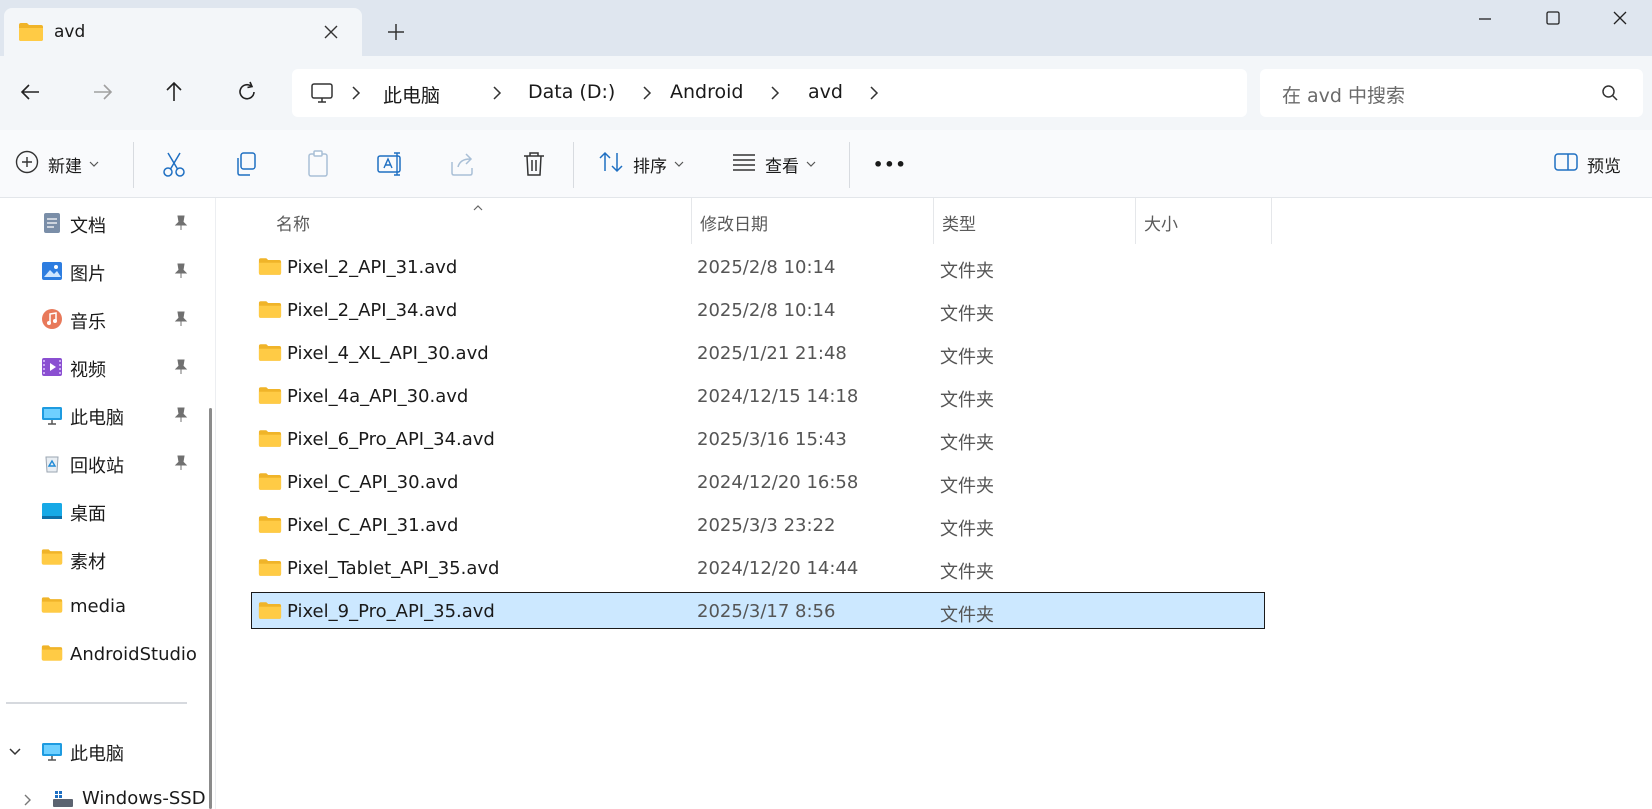  I want to click on up-arrow-icon, so click(174, 92).